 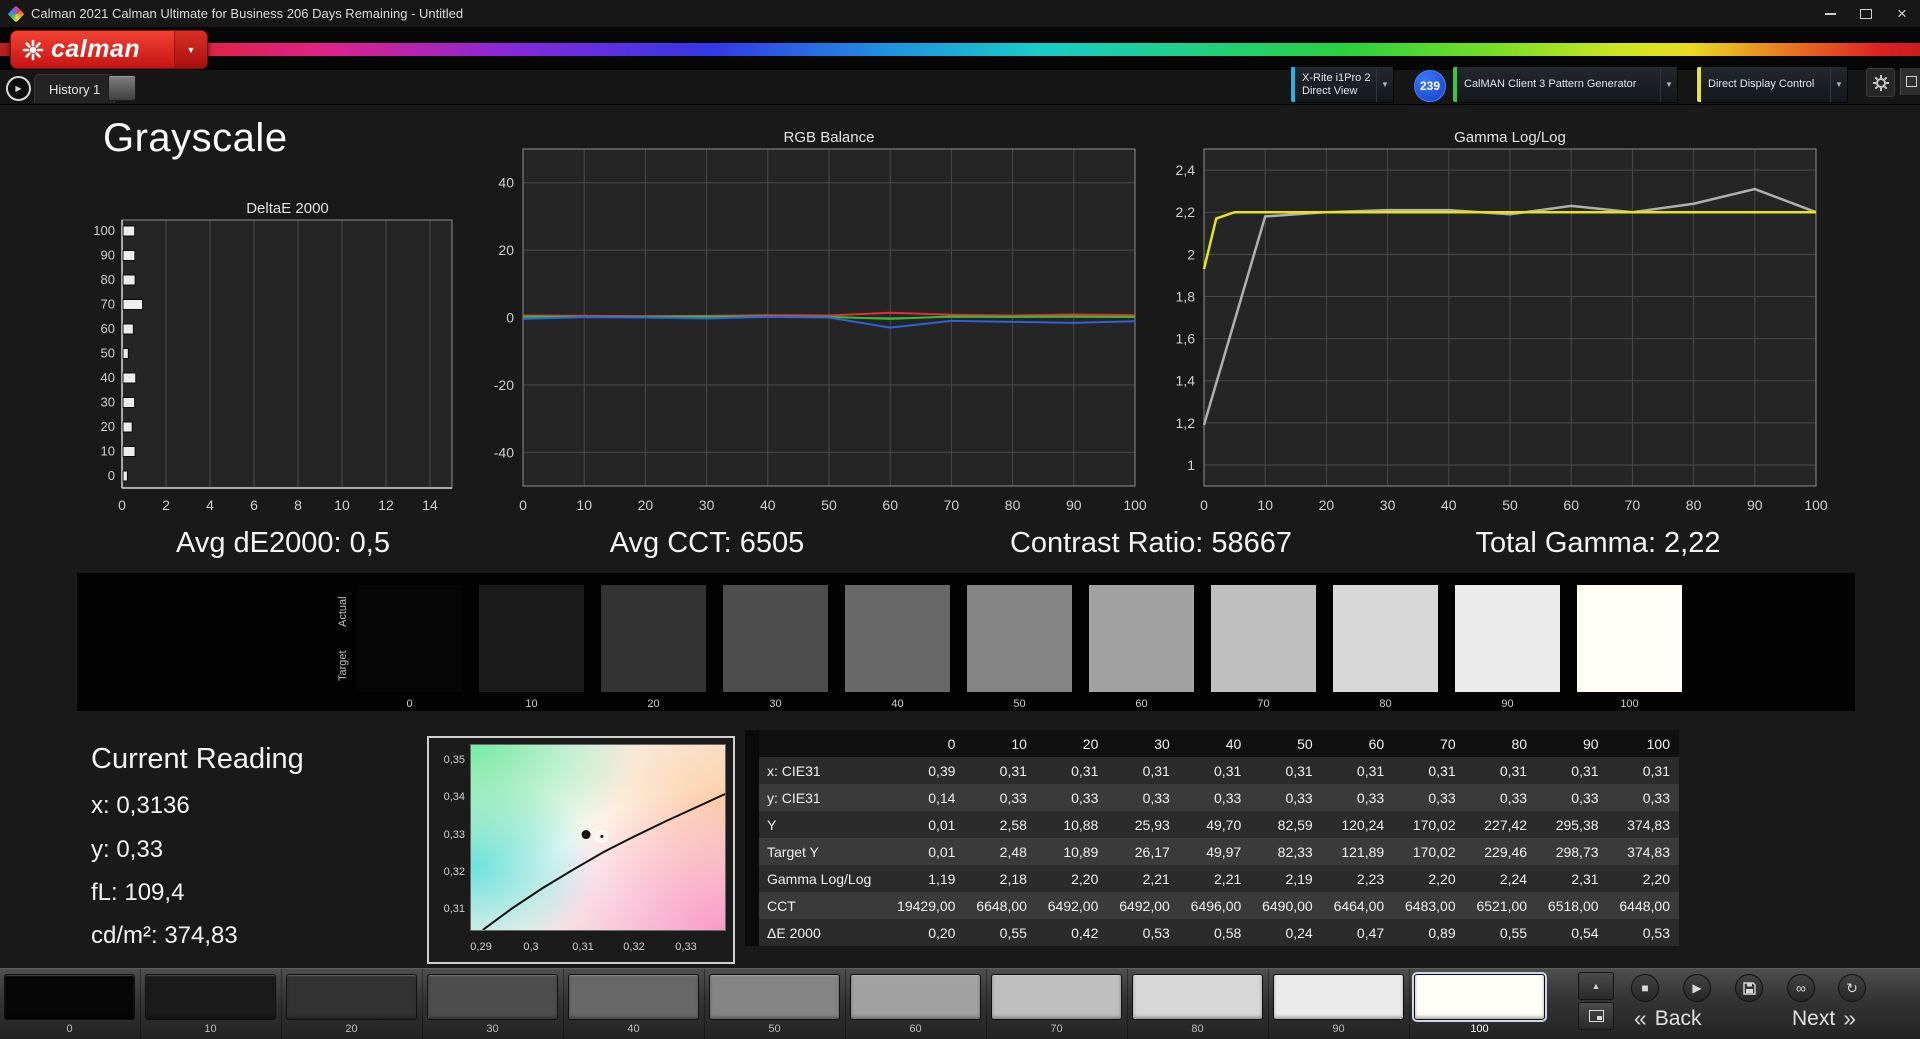 What do you see at coordinates (1186, 423) in the screenshot?
I see `svg-text: 1,2` at bounding box center [1186, 423].